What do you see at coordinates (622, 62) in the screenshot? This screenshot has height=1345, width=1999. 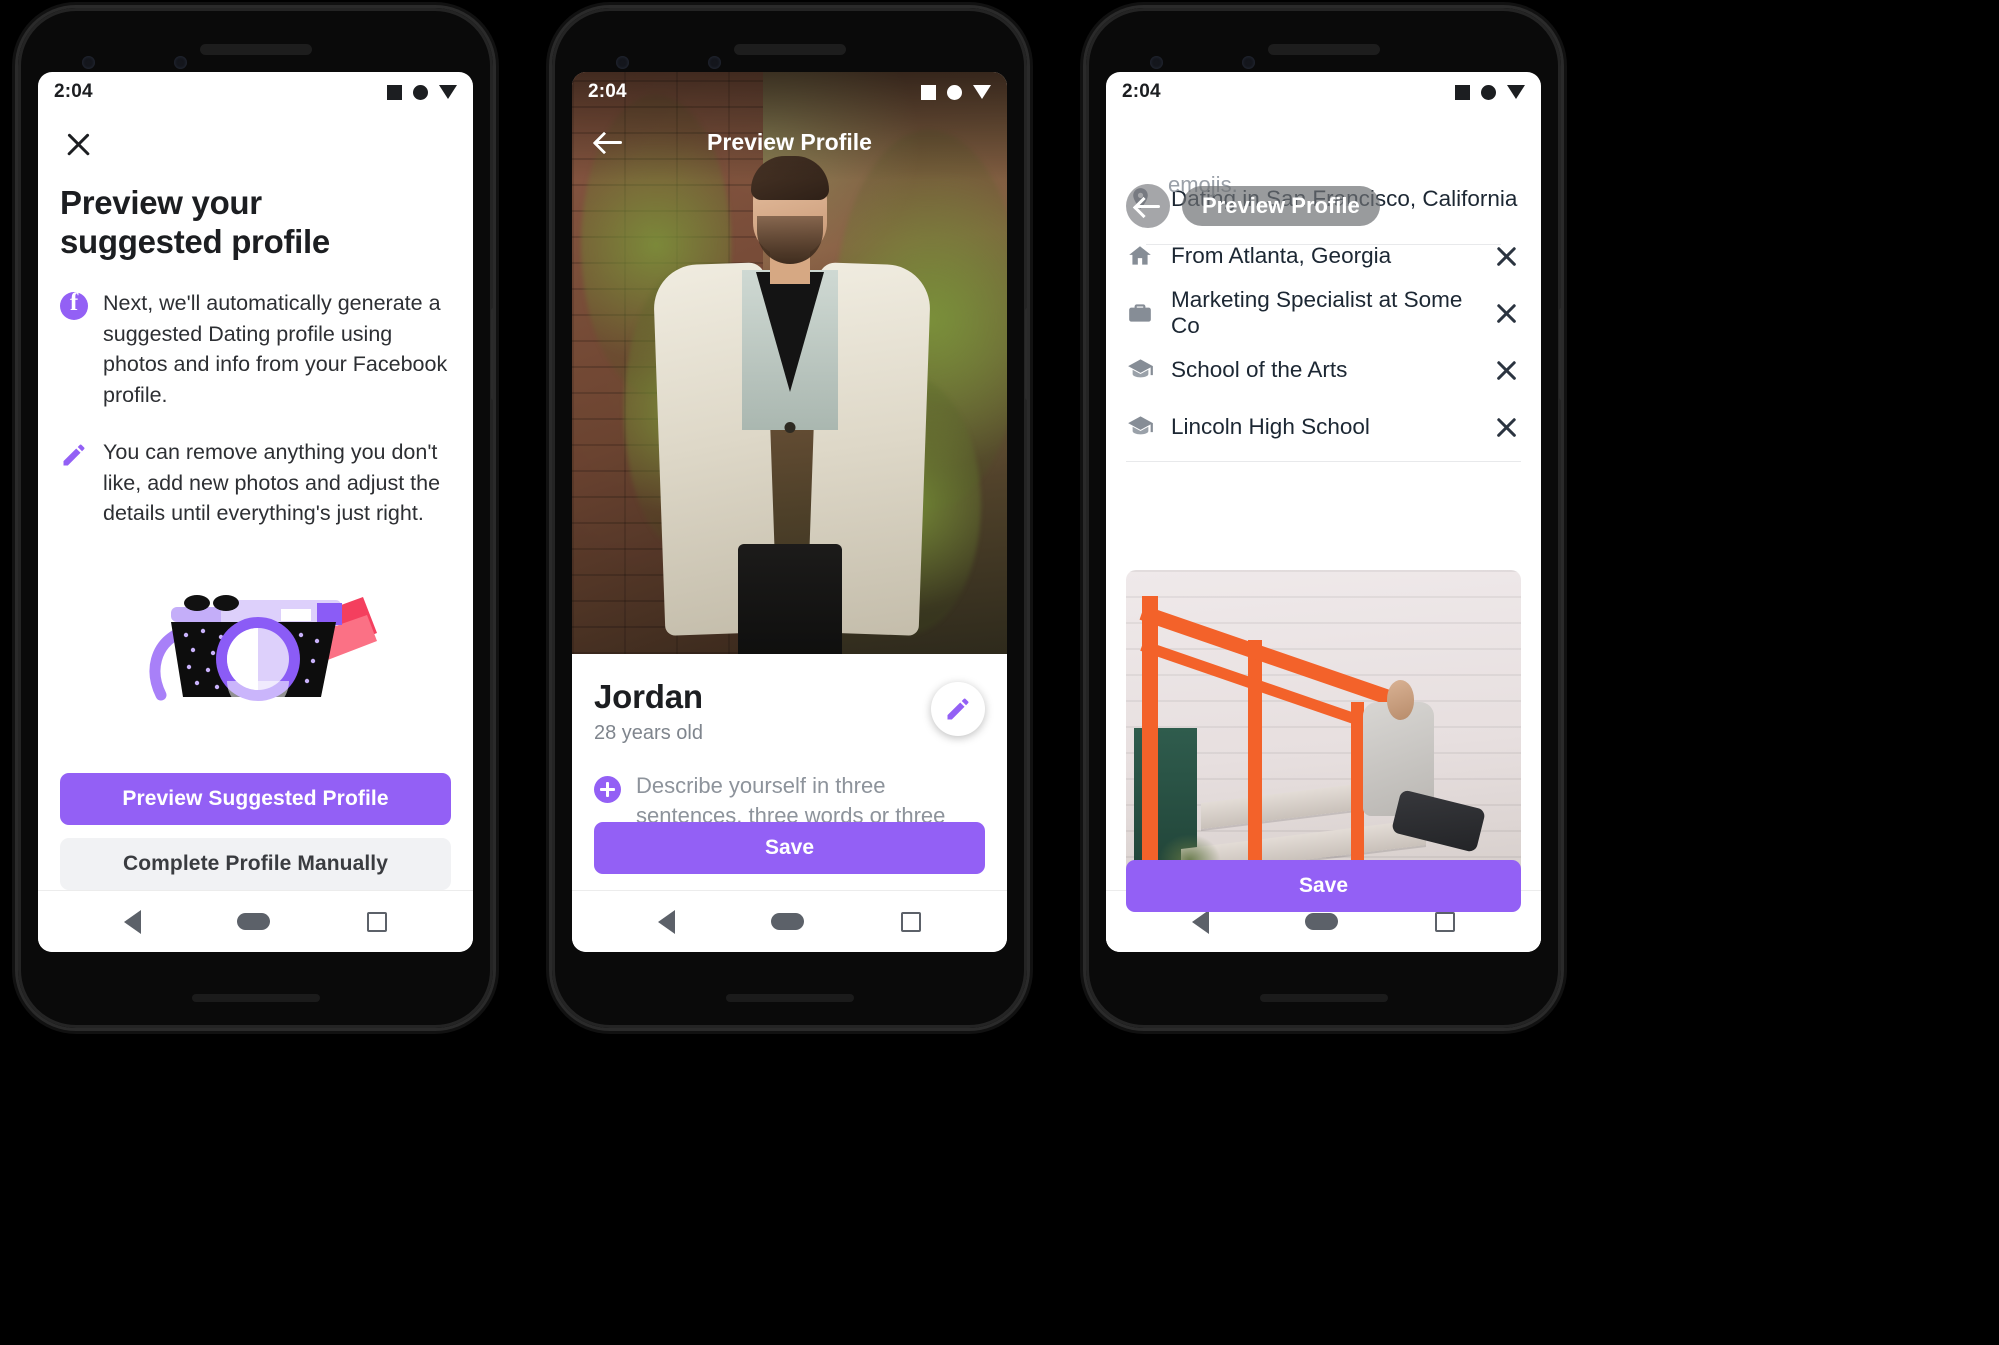 I see `front-camera-icon-2a` at bounding box center [622, 62].